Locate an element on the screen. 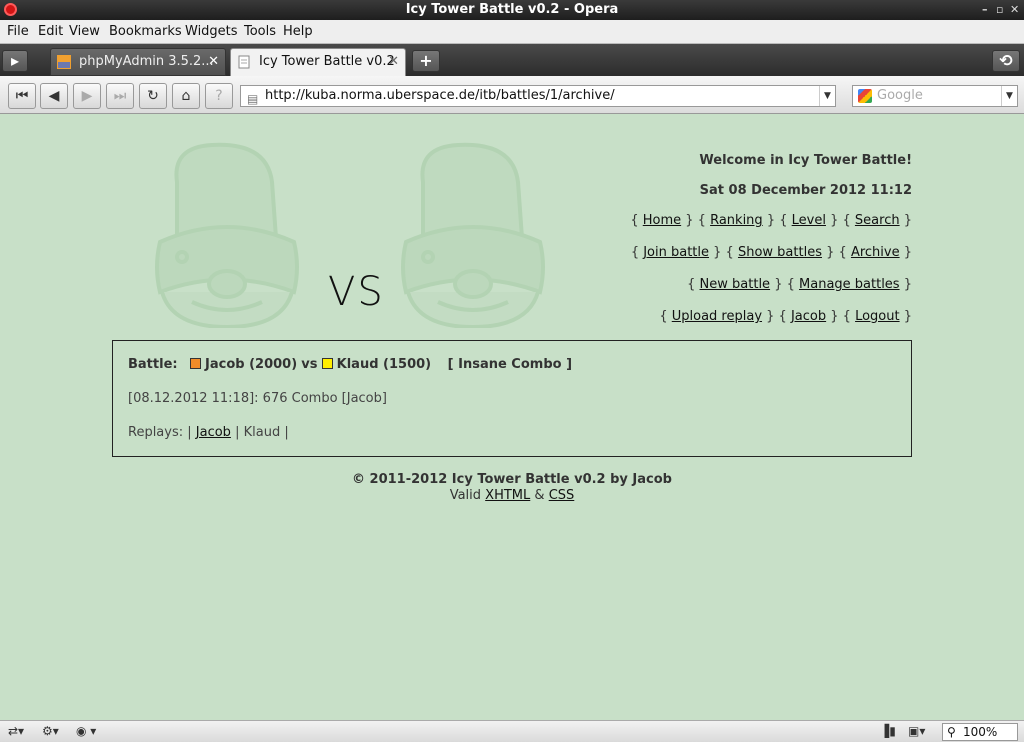 This screenshot has height=742, width=1024. reload-button: ↻ is located at coordinates (153, 96).